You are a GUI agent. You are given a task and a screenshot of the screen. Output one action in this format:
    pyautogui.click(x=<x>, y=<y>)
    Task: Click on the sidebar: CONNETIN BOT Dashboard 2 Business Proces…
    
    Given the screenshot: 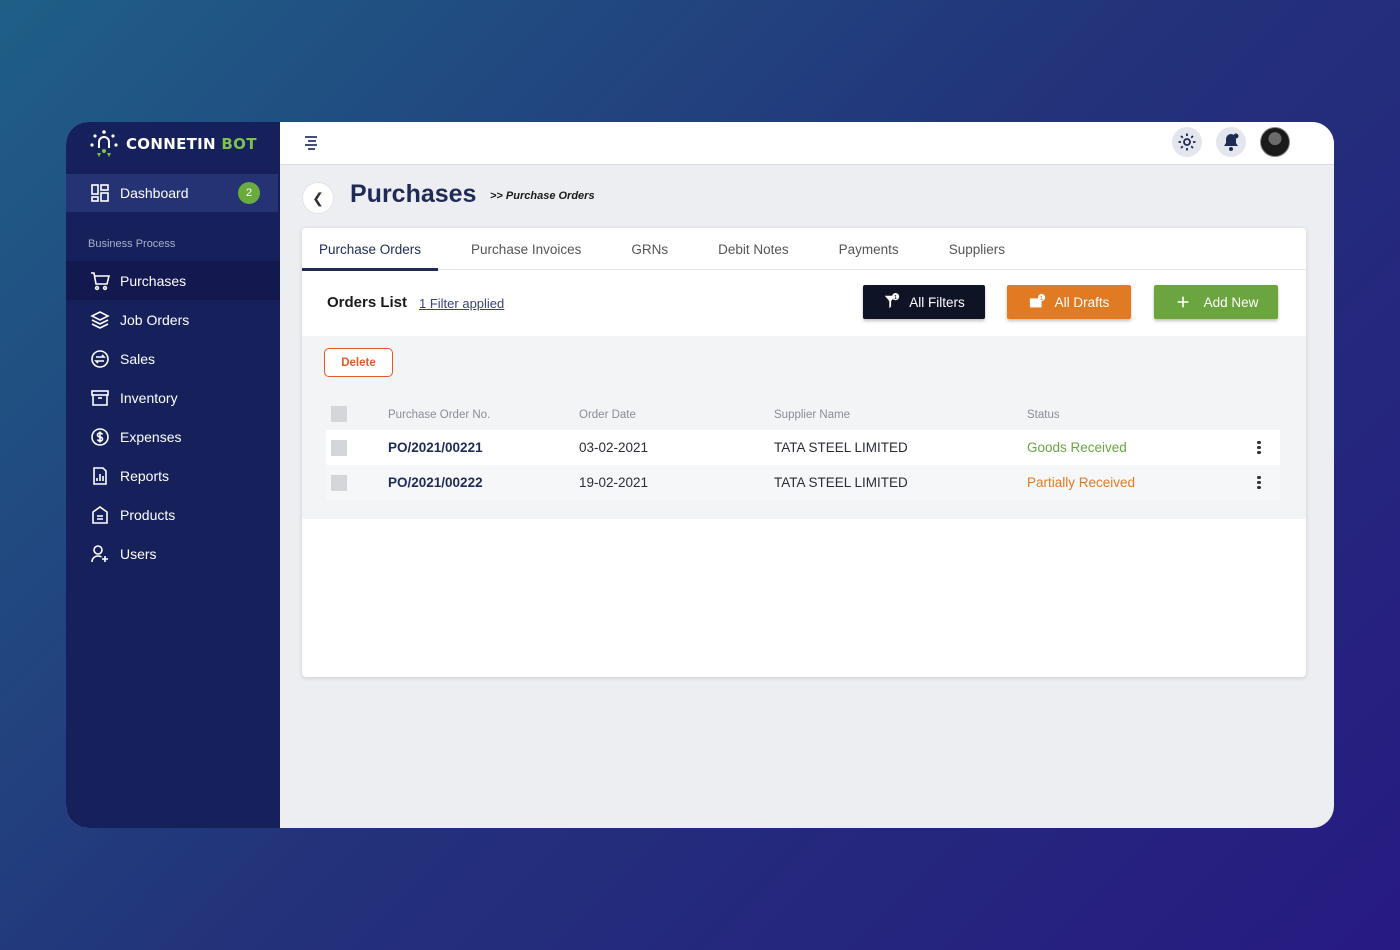 What is the action you would take?
    pyautogui.click(x=173, y=475)
    